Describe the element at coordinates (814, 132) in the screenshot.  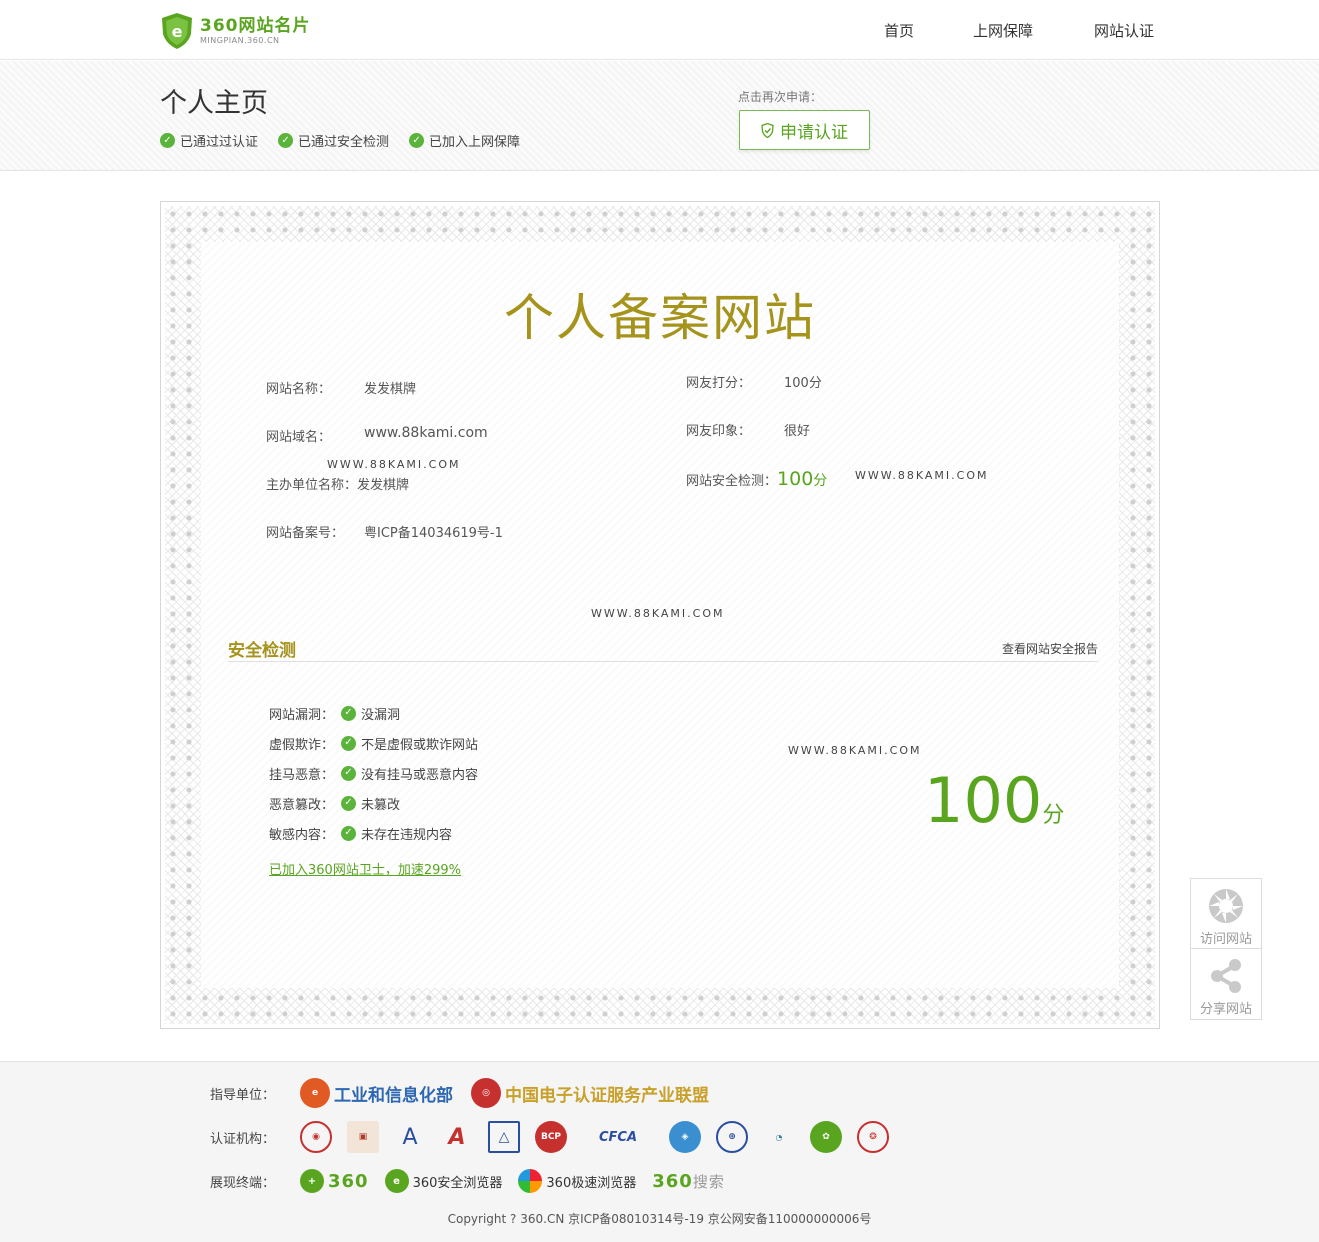
I see `apply-label: 申请认证` at that location.